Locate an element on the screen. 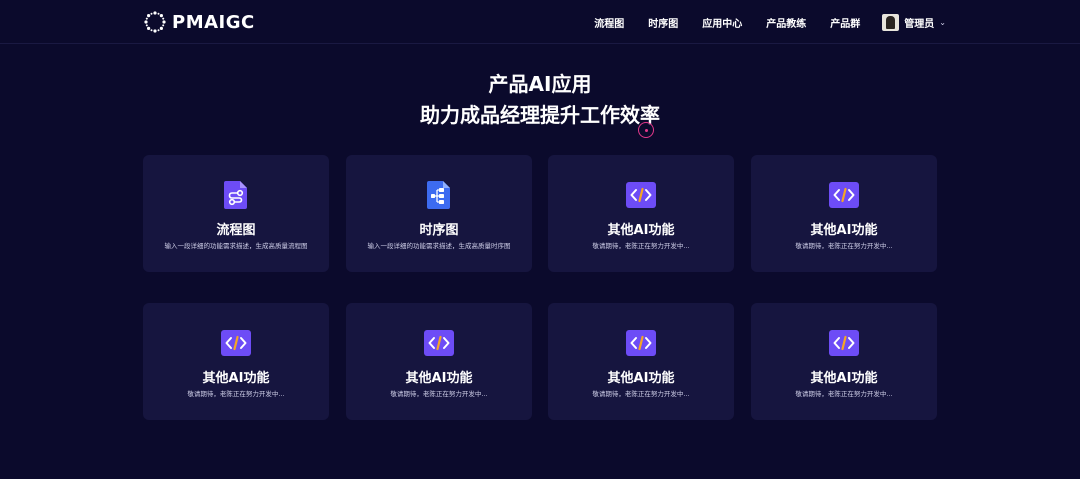 The image size is (1080, 479). user-menu: 管理员 ⌄ is located at coordinates (914, 22).